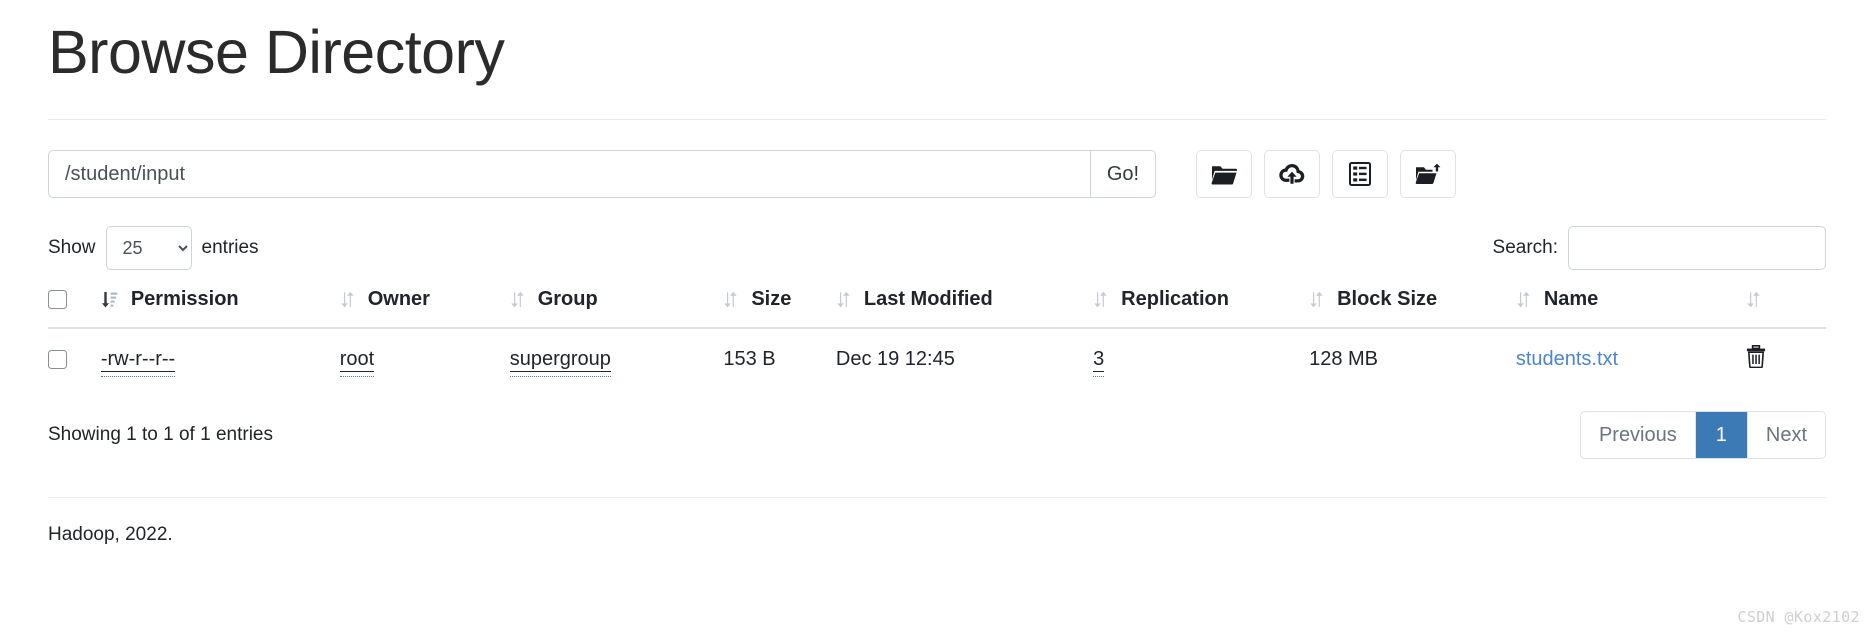 This screenshot has width=1874, height=632. Describe the element at coordinates (357, 360) in the screenshot. I see `owner-value: root` at that location.